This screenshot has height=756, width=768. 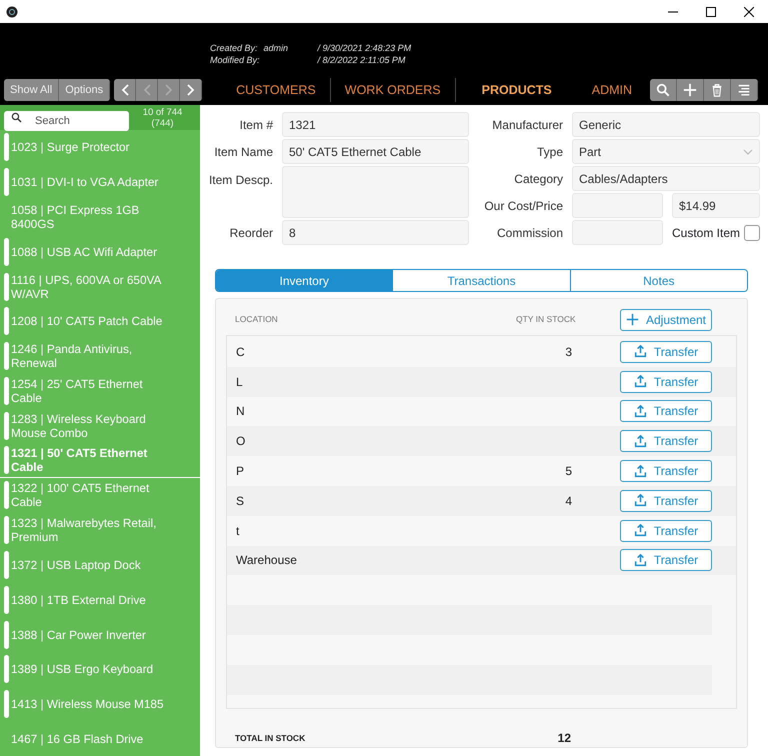 What do you see at coordinates (100, 495) in the screenshot?
I see `product-list-item: 1322 | 100' CAT5 Ethernet Cable` at bounding box center [100, 495].